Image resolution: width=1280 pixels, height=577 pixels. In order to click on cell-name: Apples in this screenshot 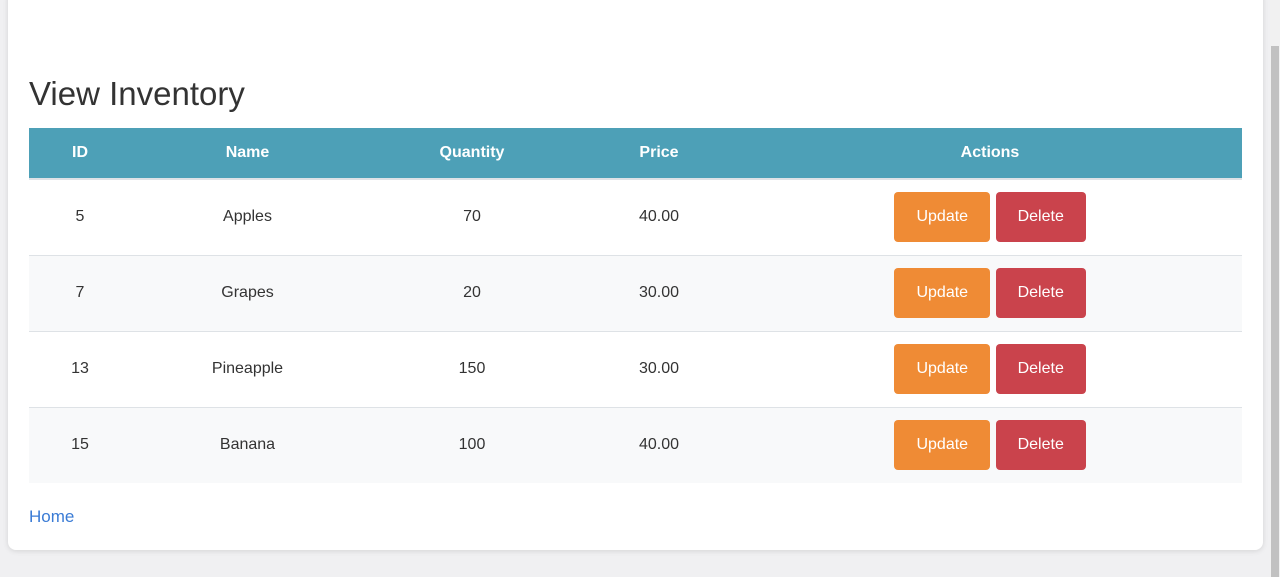, I will do `click(247, 217)`.